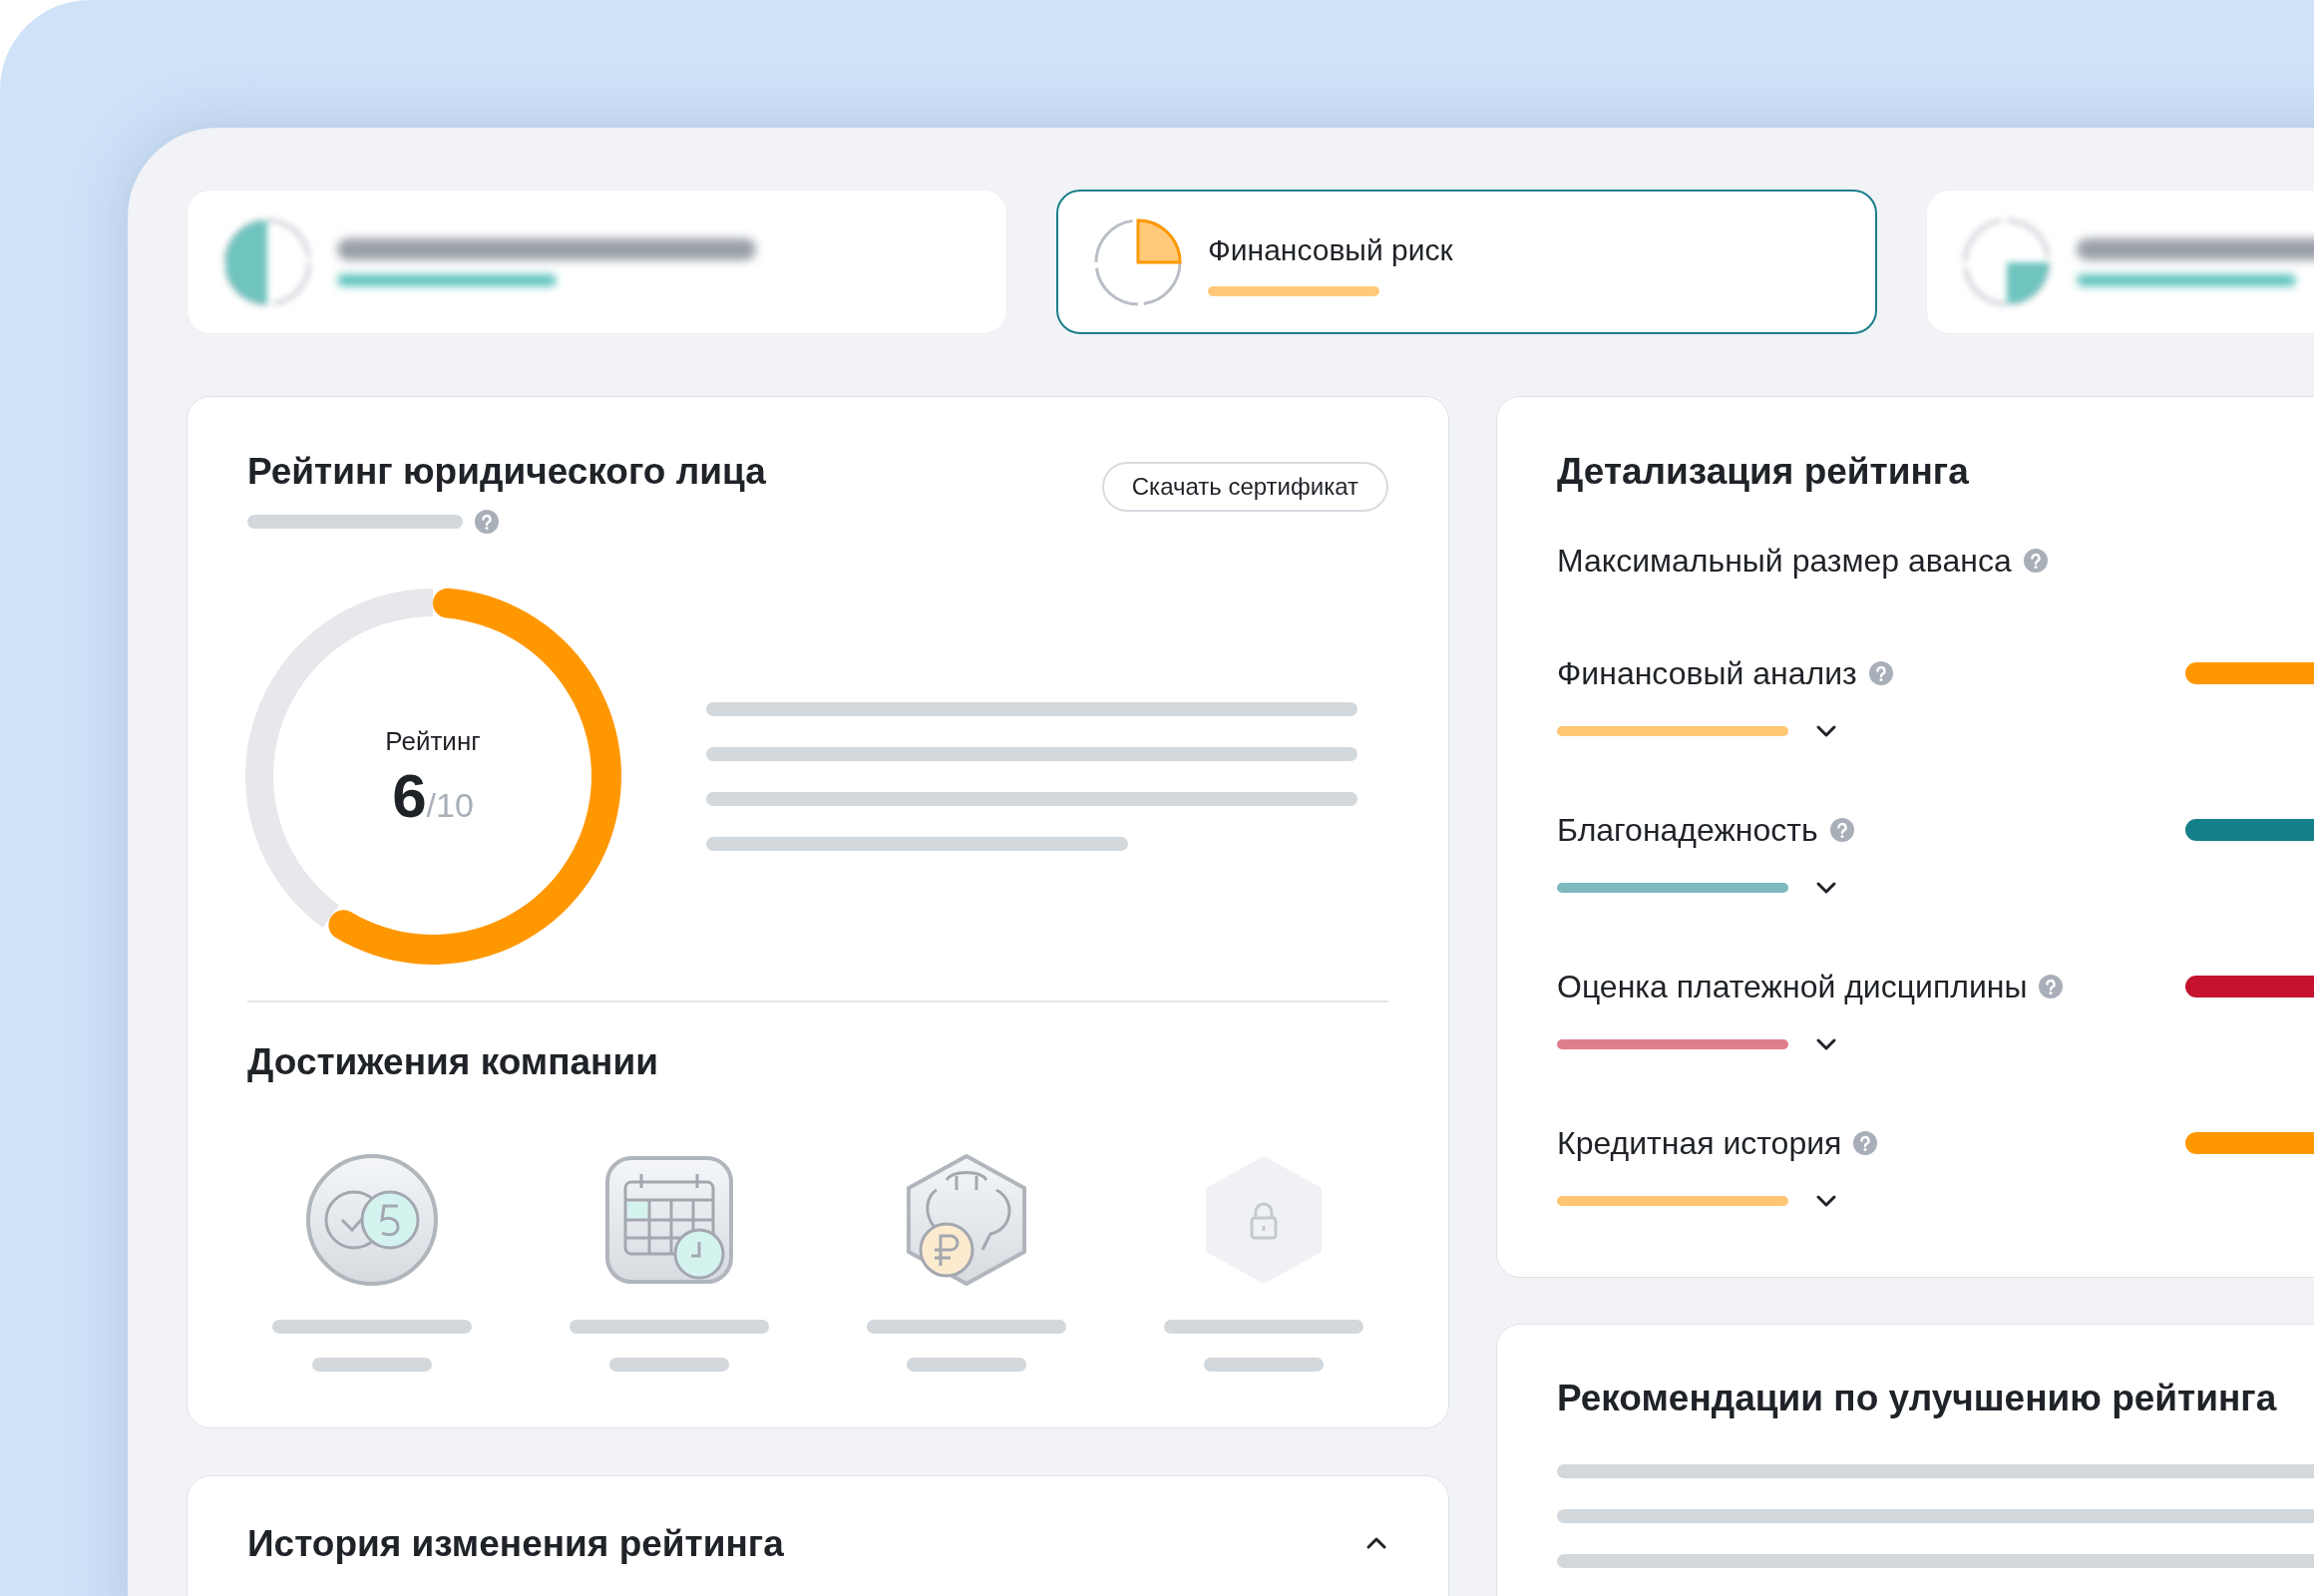 Image resolution: width=2314 pixels, height=1596 pixels. I want to click on section-title: Достижения компании, so click(453, 1062).